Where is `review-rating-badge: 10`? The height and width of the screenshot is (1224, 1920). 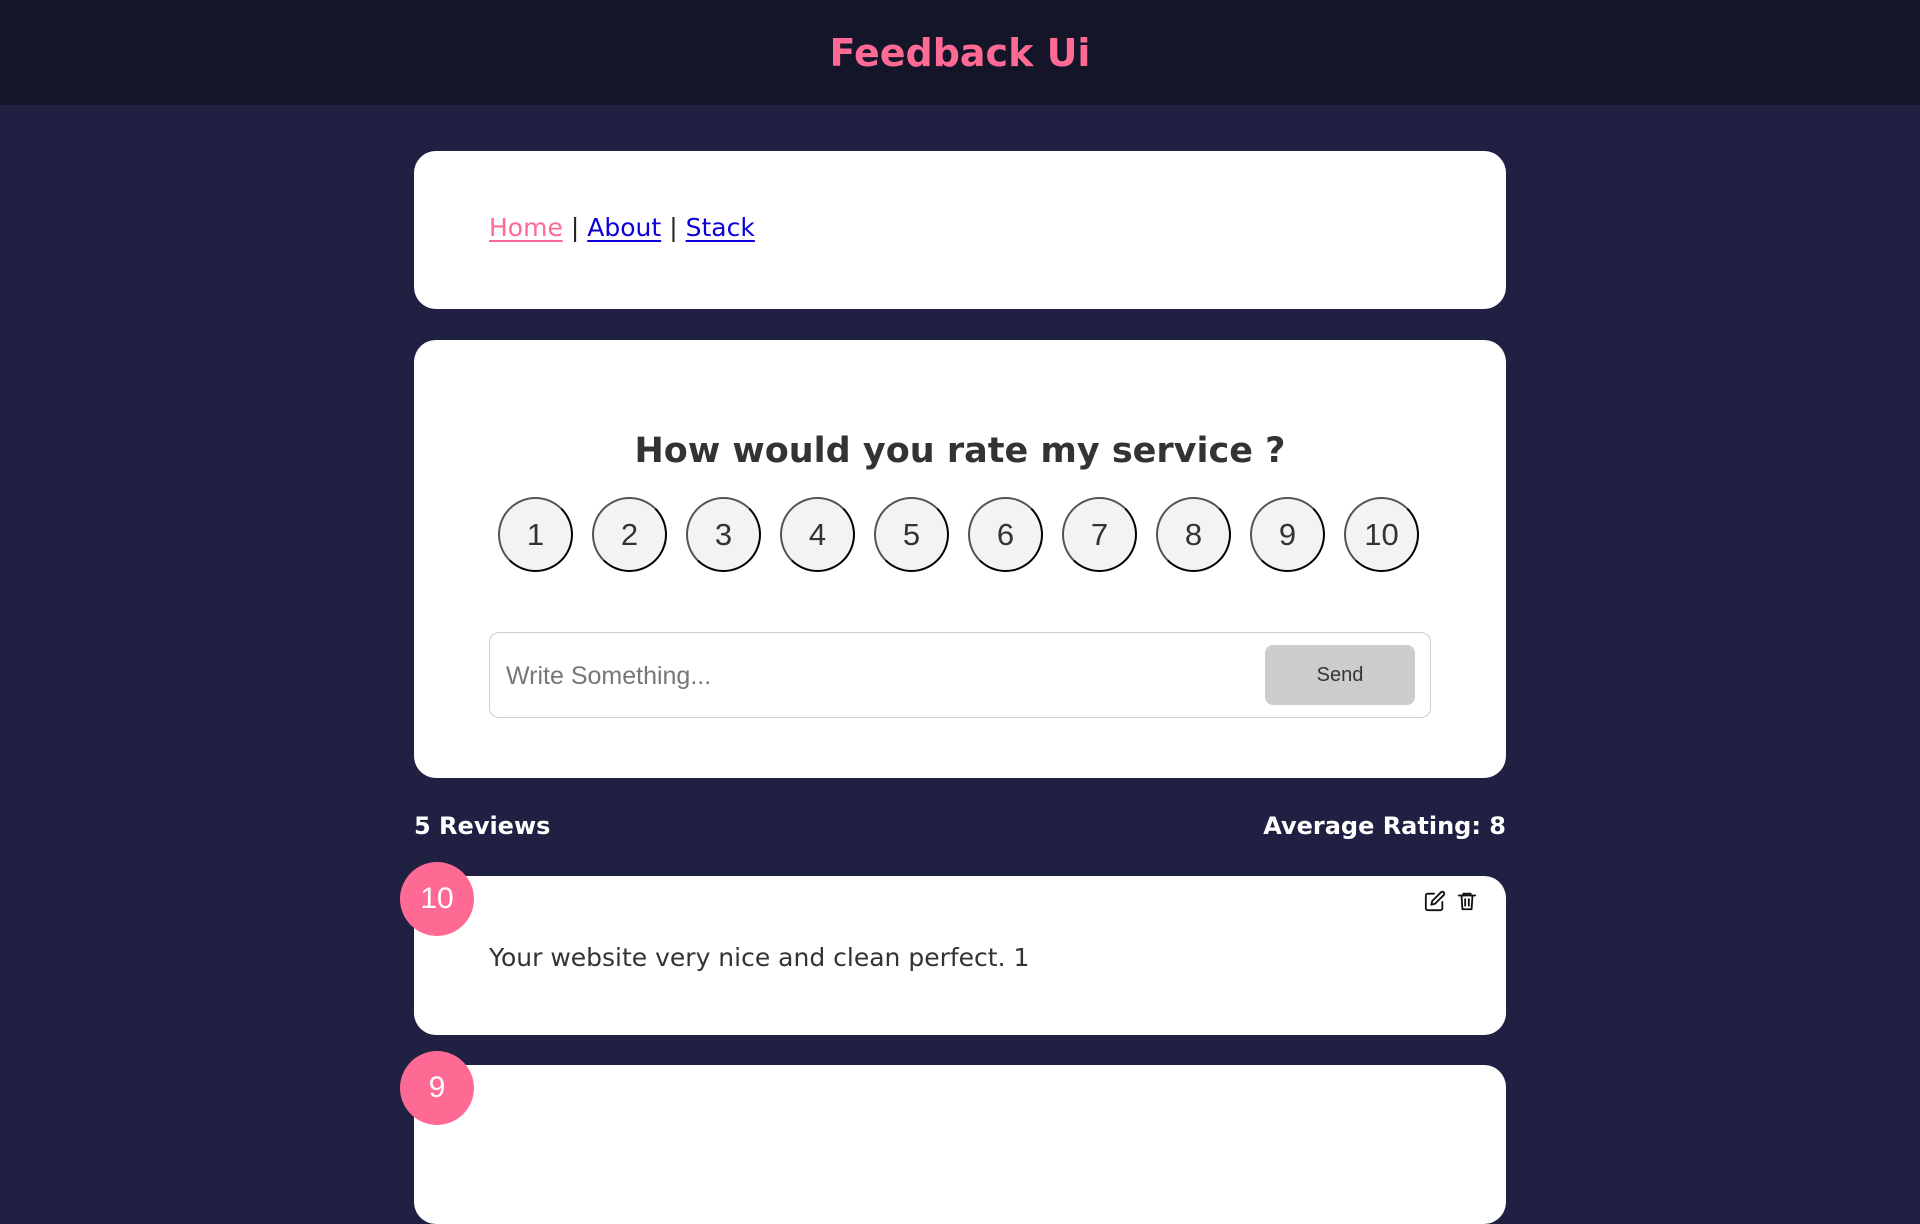 review-rating-badge: 10 is located at coordinates (437, 899).